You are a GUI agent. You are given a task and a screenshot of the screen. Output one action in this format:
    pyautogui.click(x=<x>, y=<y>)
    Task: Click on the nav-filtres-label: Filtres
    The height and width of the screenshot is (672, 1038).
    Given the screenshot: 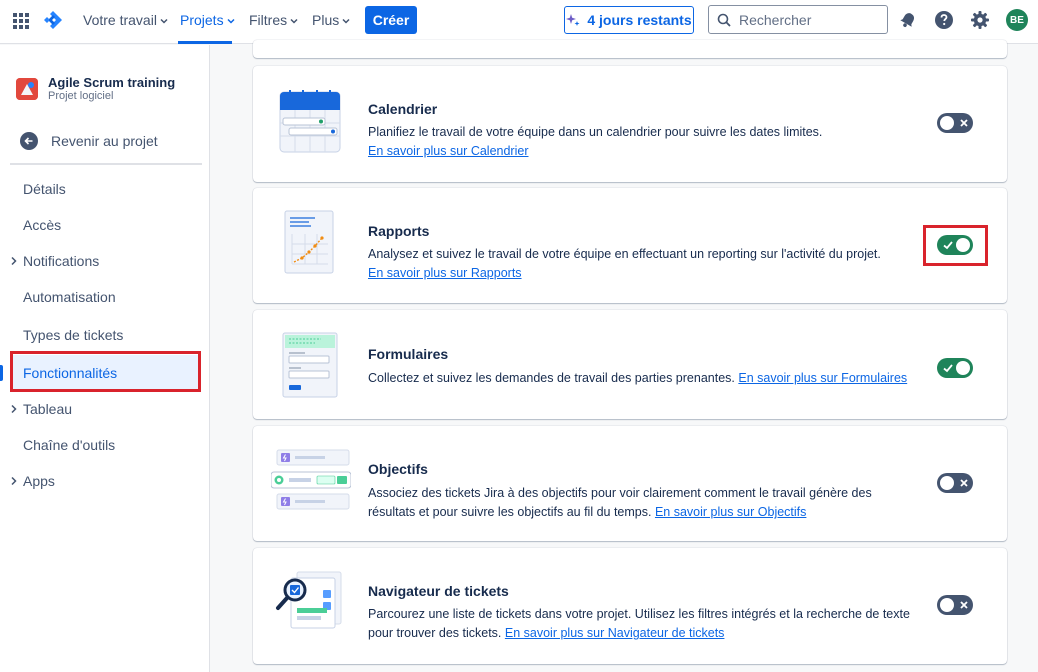 What is the action you would take?
    pyautogui.click(x=268, y=20)
    